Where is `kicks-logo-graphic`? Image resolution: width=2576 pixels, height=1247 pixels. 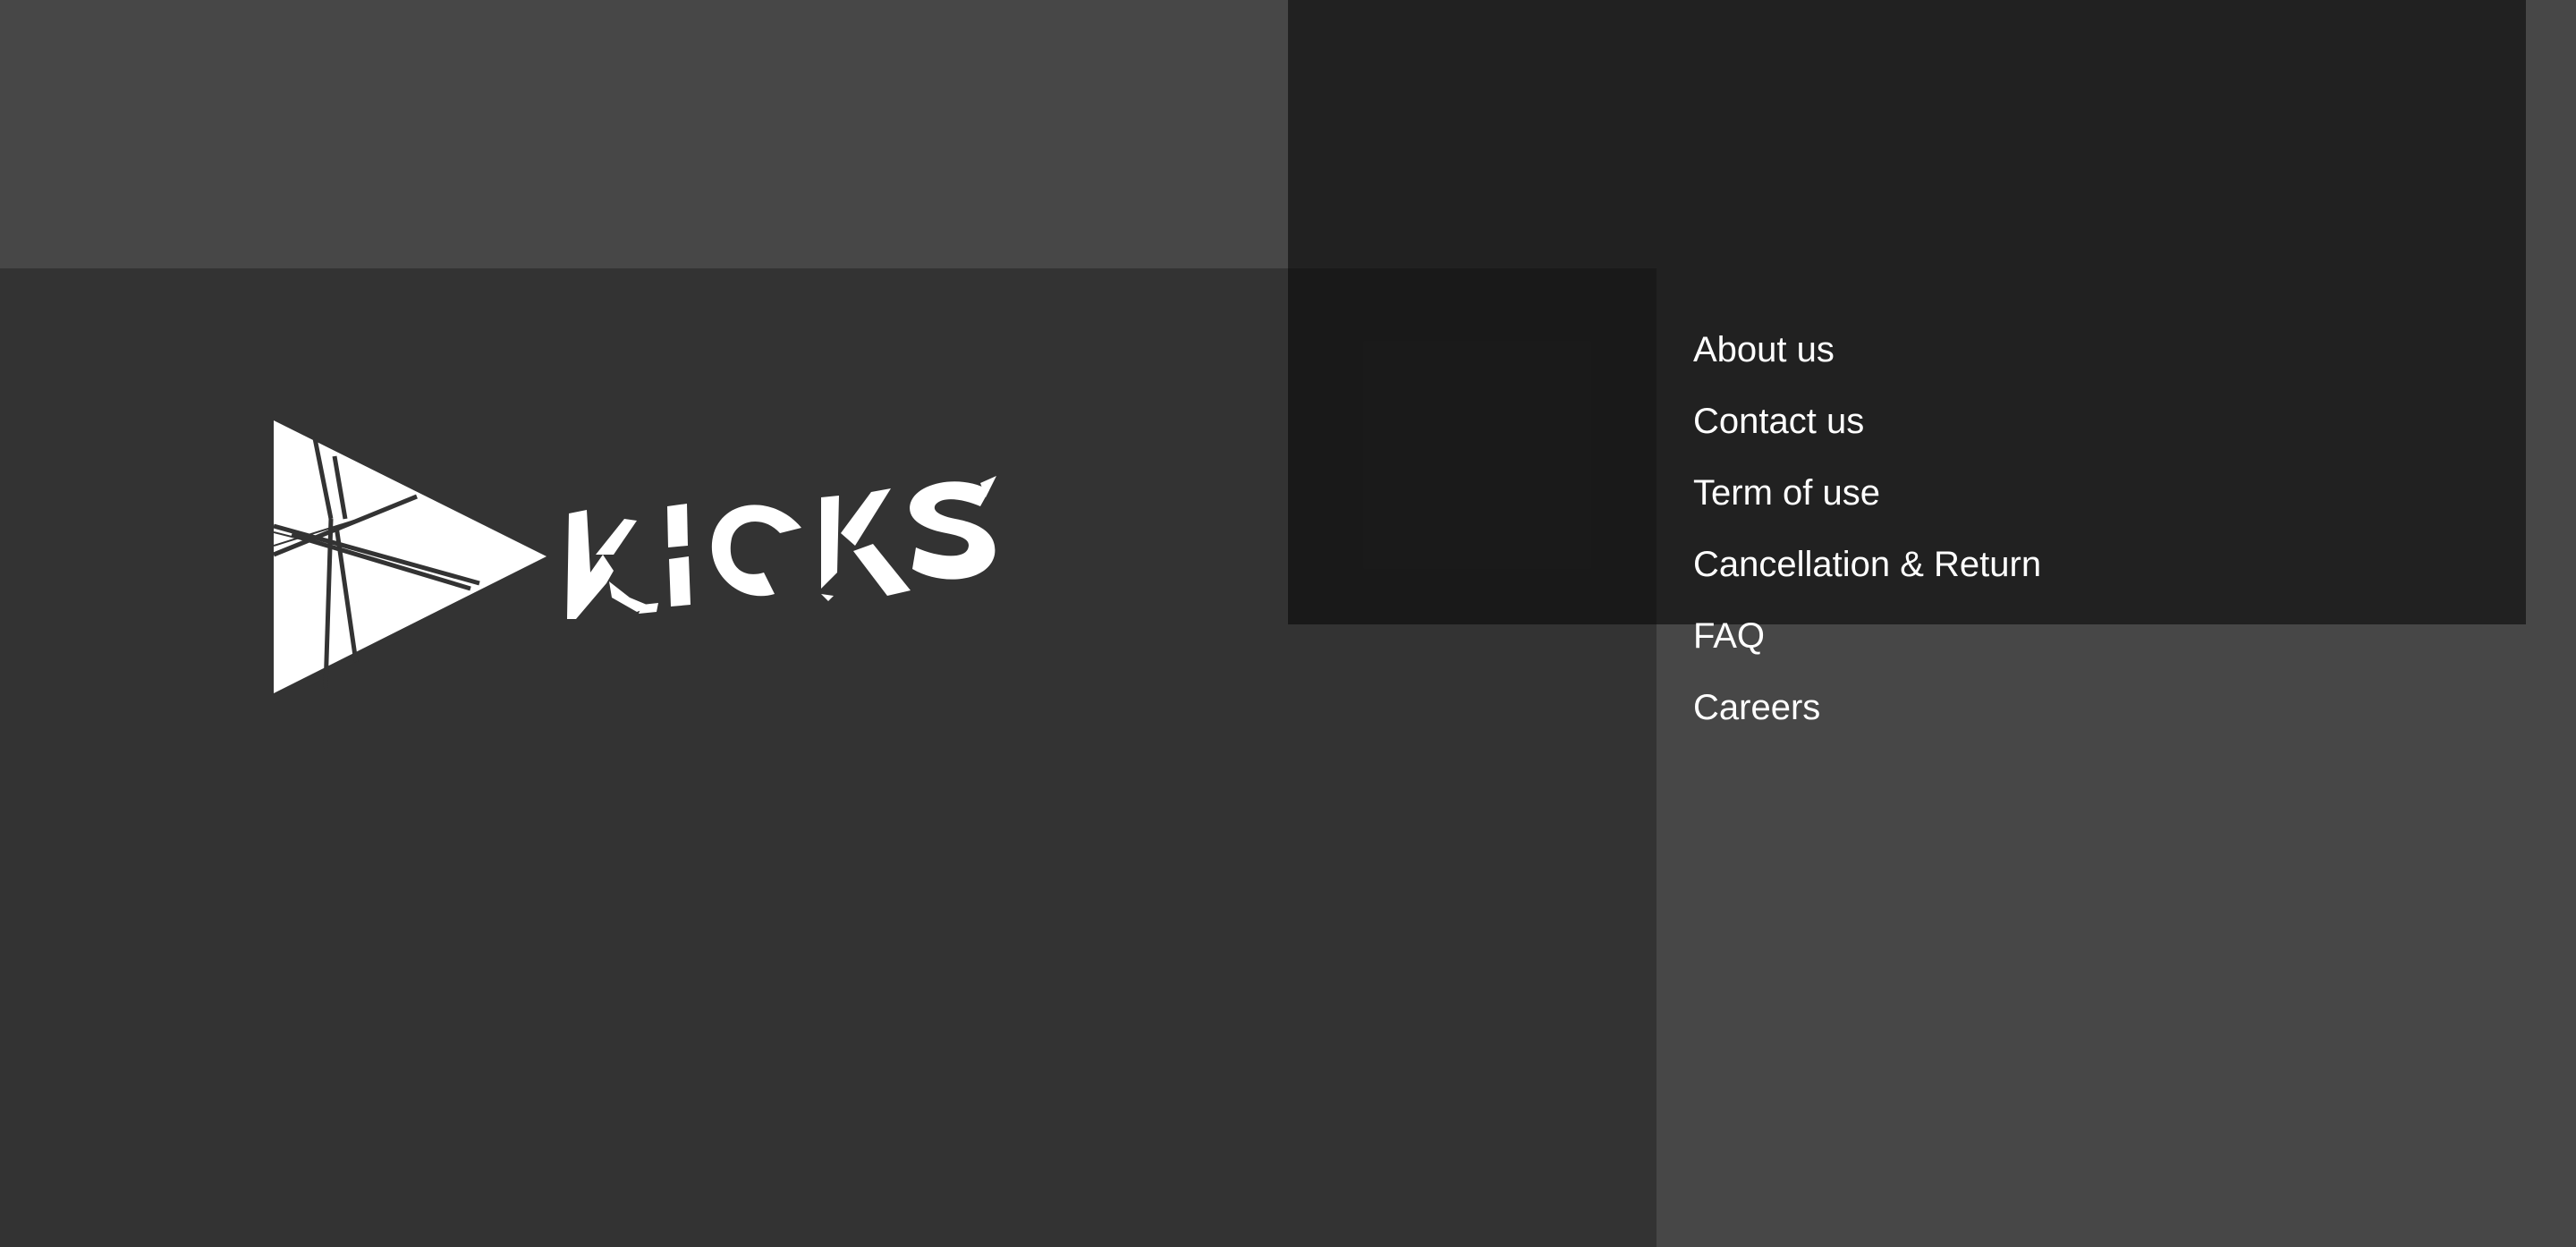 kicks-logo-graphic is located at coordinates (635, 556).